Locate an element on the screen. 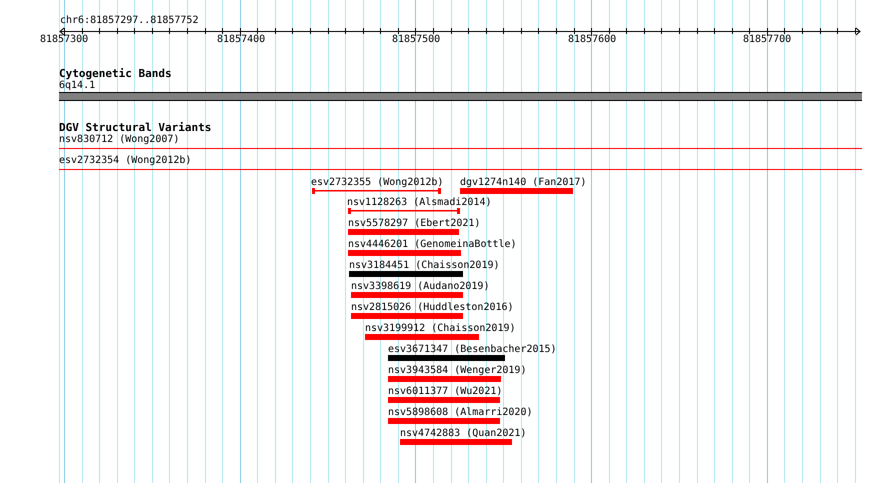  feature-label: nsv5898608 (Almarri2020) is located at coordinates (460, 413).